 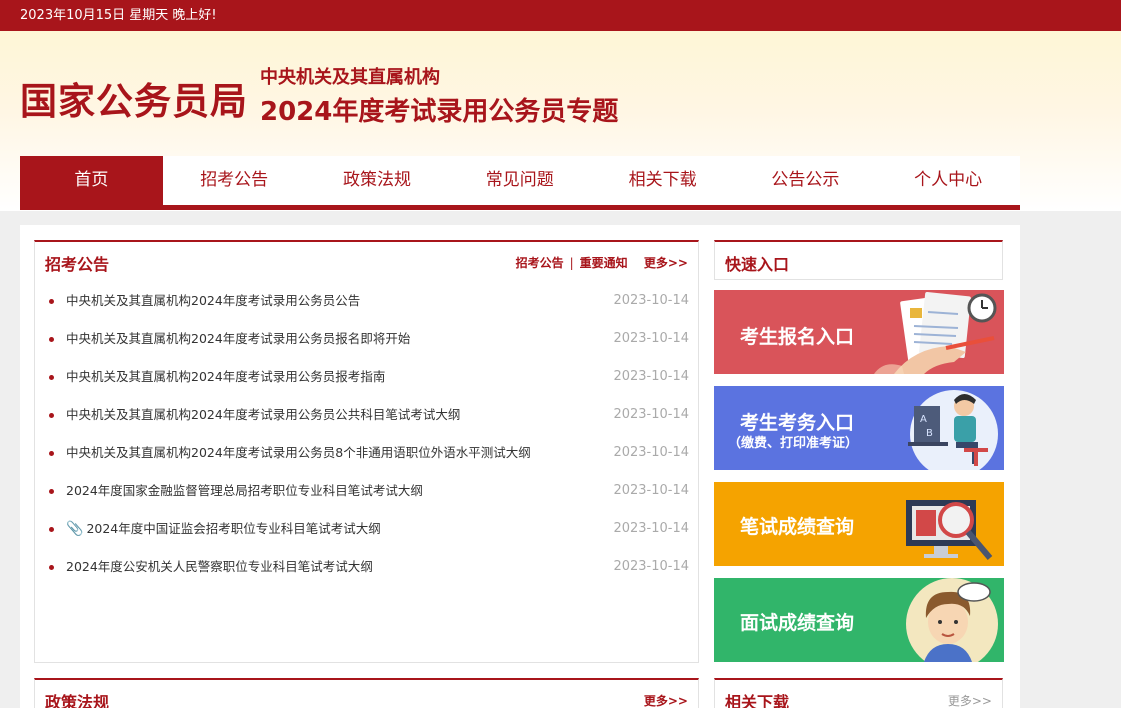 I want to click on policy-more-link: 更多>>, so click(x=666, y=700).